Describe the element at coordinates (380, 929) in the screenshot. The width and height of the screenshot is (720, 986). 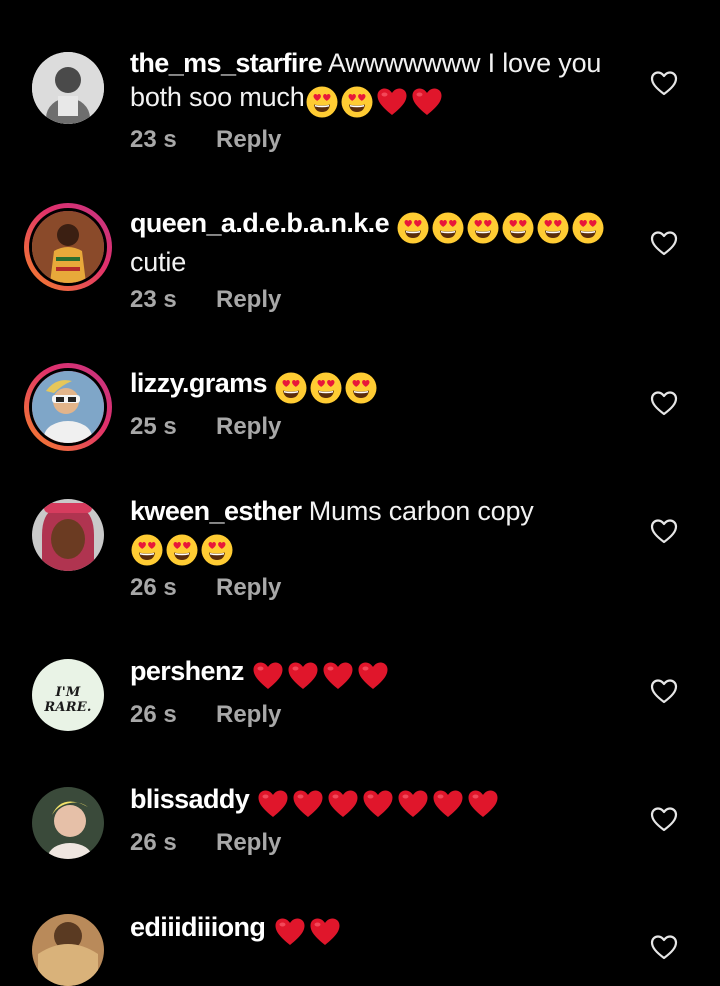
I see `comment-text: ediiidiiiong` at that location.